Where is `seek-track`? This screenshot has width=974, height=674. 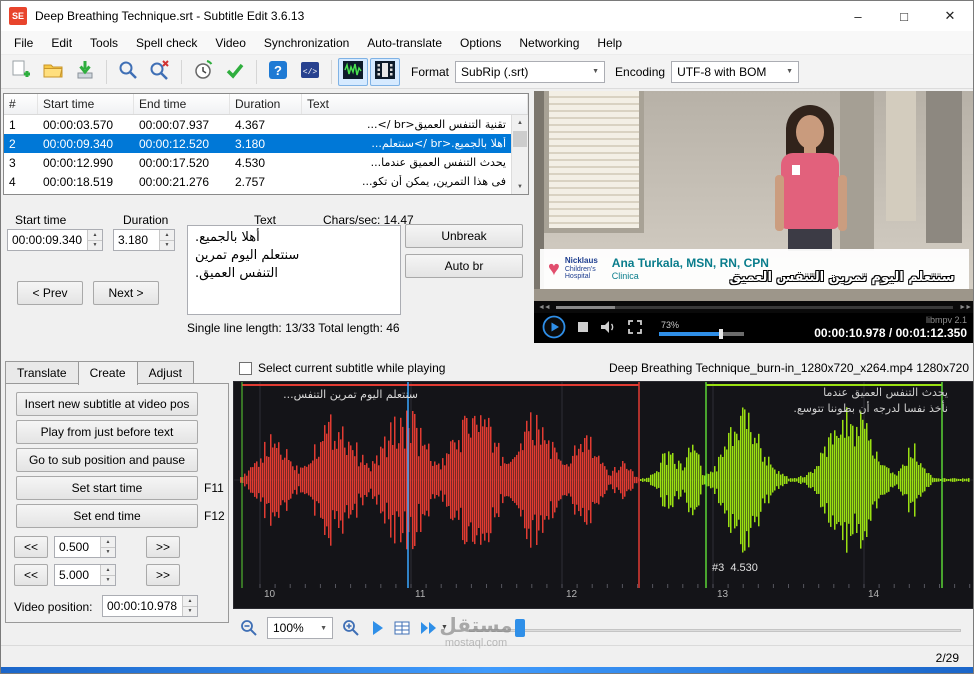
seek-track is located at coordinates (754, 307).